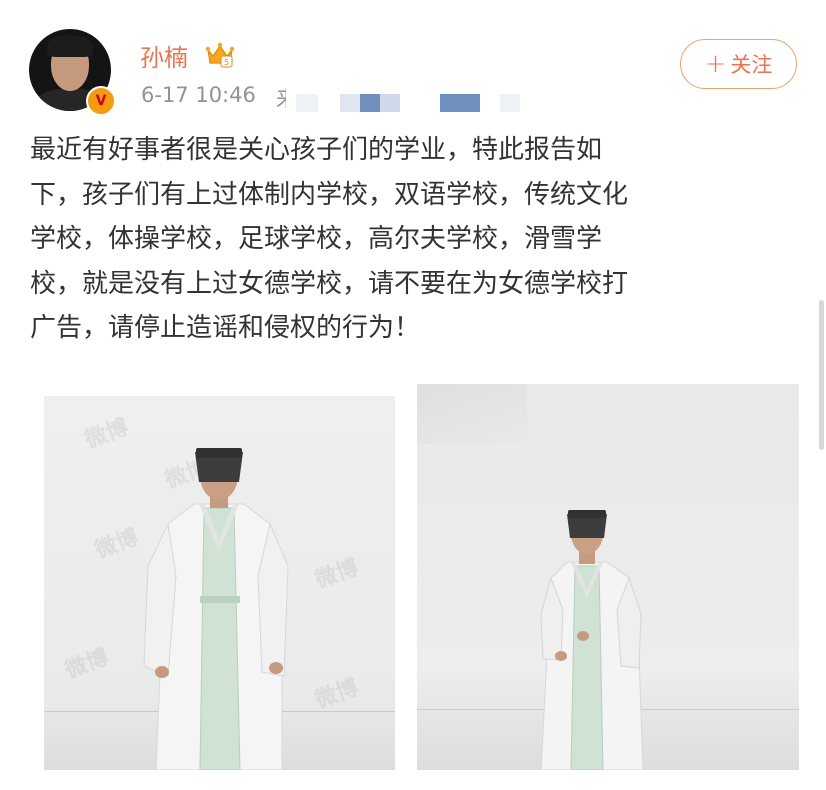 The height and width of the screenshot is (790, 826). Describe the element at coordinates (225, 328) in the screenshot. I see `post-line: 广告，请停止造谣和侵权的行为！` at that location.